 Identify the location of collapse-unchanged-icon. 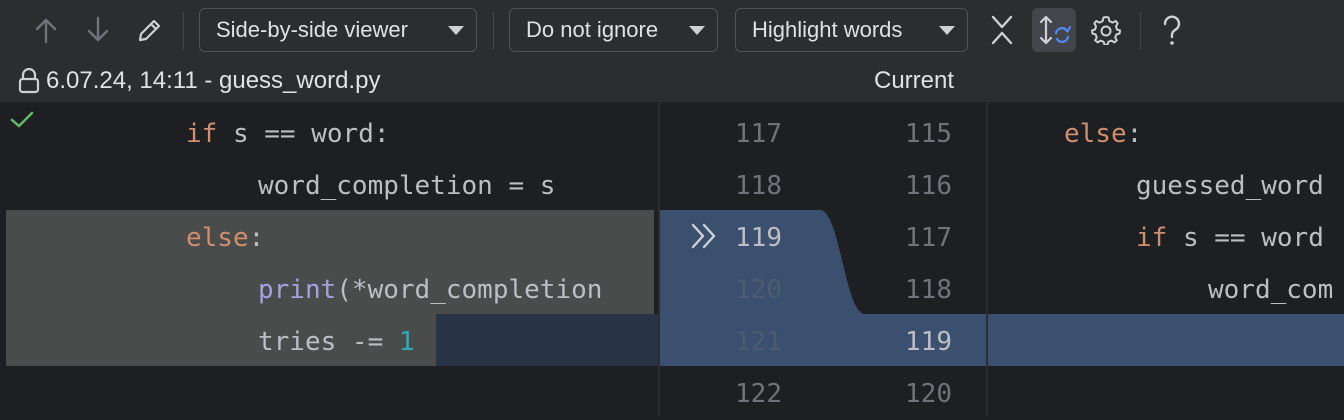
(1002, 30).